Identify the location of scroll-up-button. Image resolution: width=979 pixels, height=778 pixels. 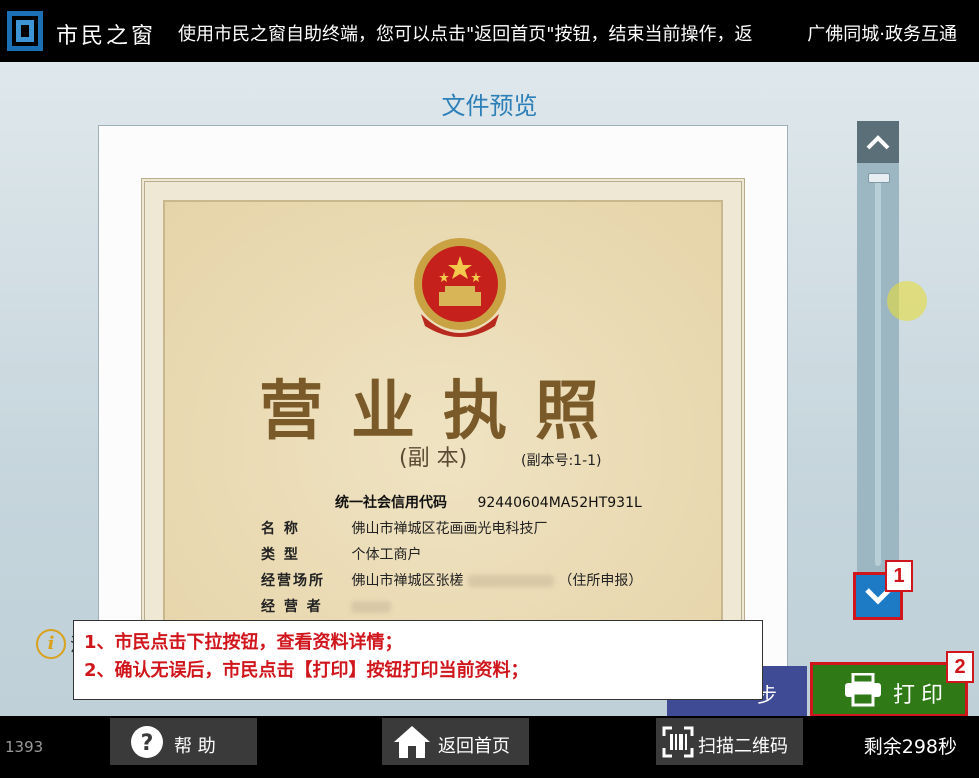
(878, 142).